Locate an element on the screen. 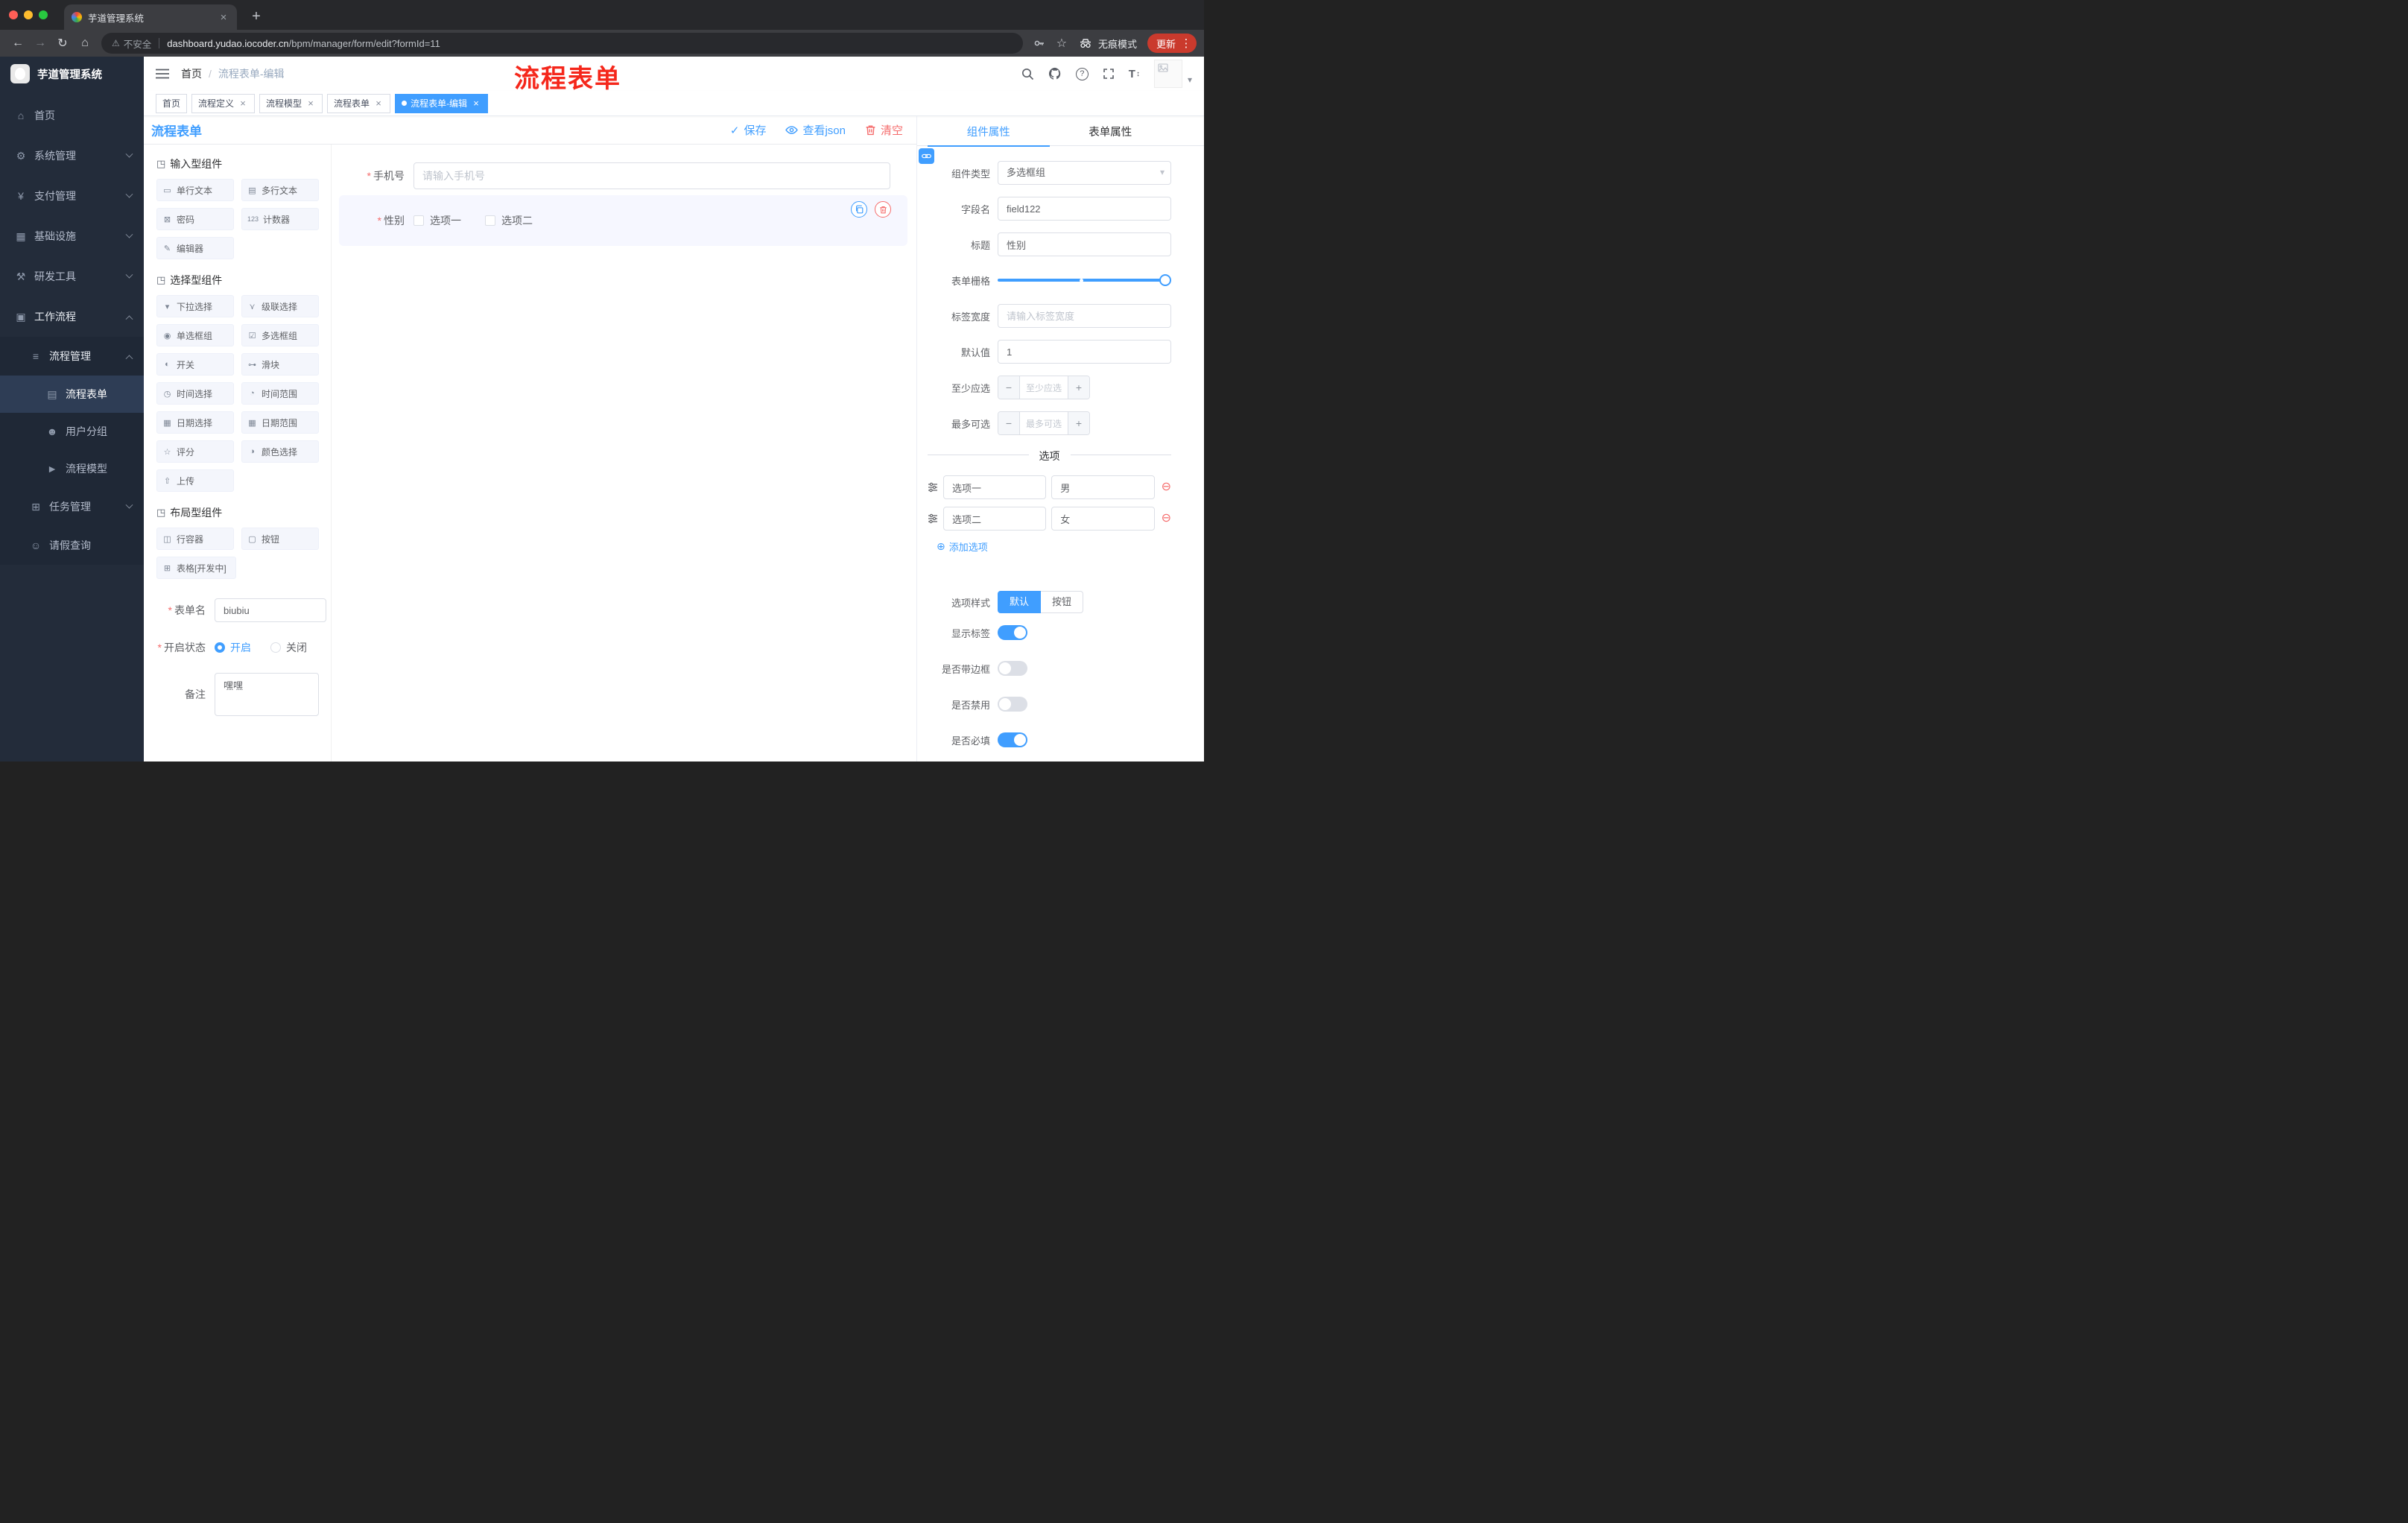 The image size is (2408, 1523). sidebar-item-user-group: ☻ 用户分组 is located at coordinates (72, 431).